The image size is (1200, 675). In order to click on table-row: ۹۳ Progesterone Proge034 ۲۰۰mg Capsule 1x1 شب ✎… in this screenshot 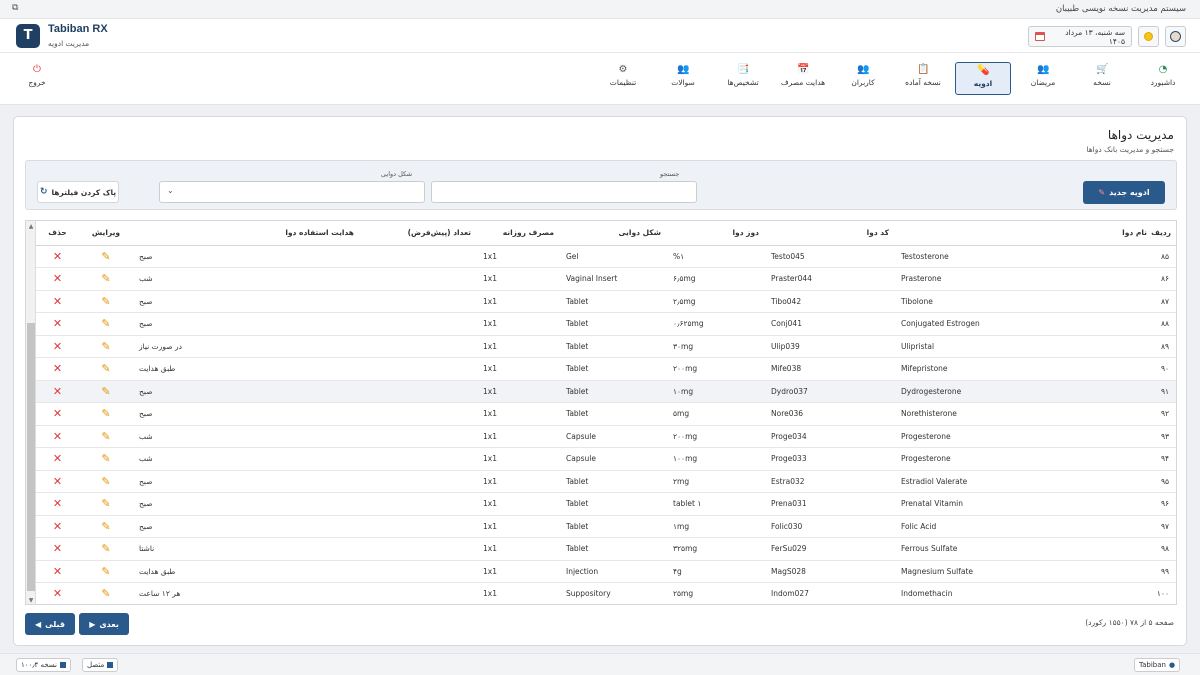, I will do `click(606, 436)`.